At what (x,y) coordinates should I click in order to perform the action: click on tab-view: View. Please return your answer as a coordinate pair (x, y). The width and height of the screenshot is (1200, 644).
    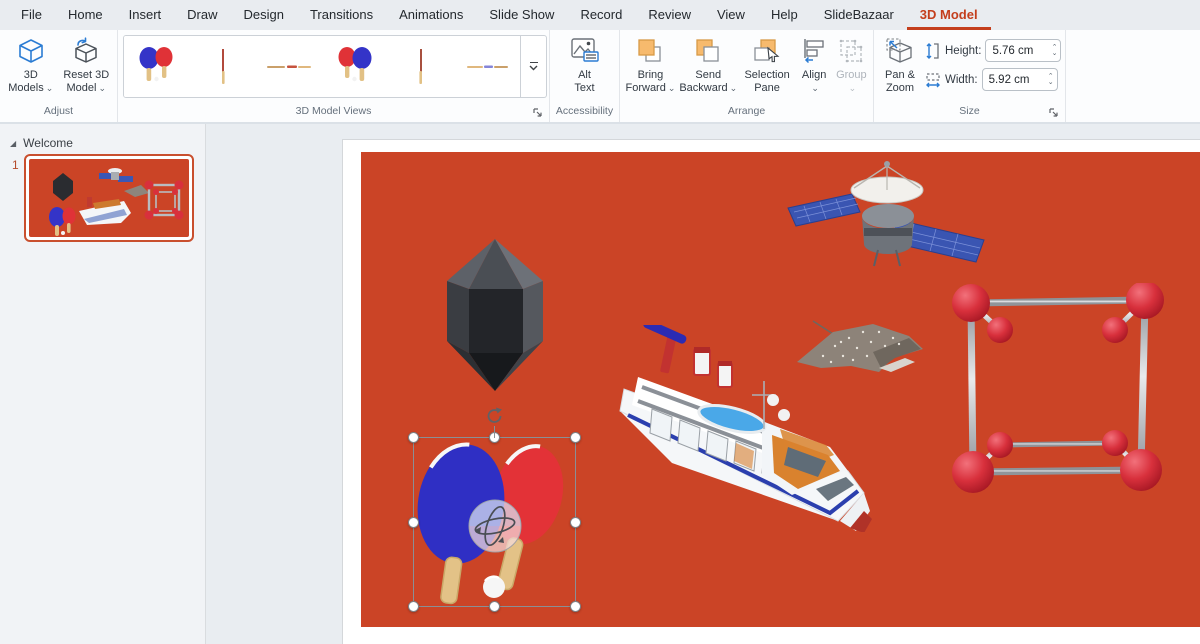
    Looking at the image, I should click on (731, 15).